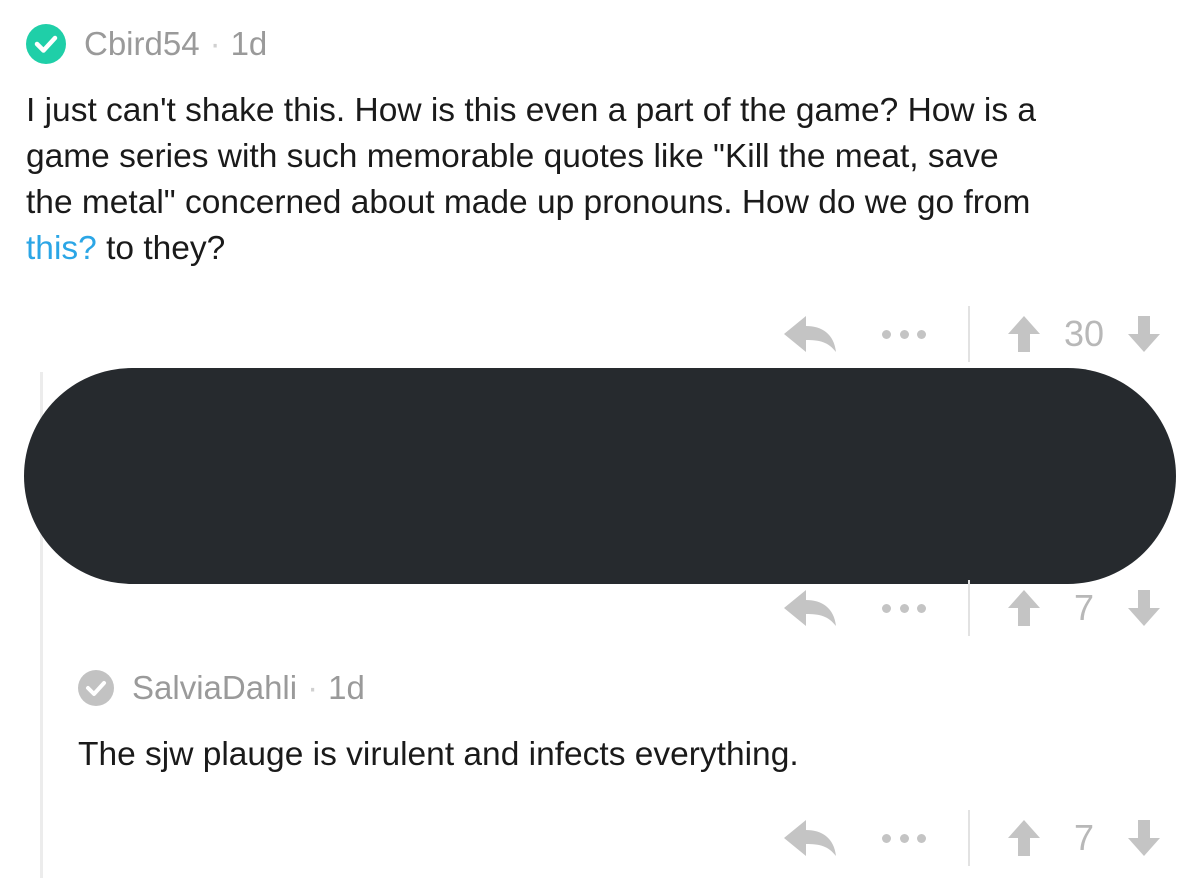 The width and height of the screenshot is (1200, 878). I want to click on comment-link: this?, so click(61, 248).